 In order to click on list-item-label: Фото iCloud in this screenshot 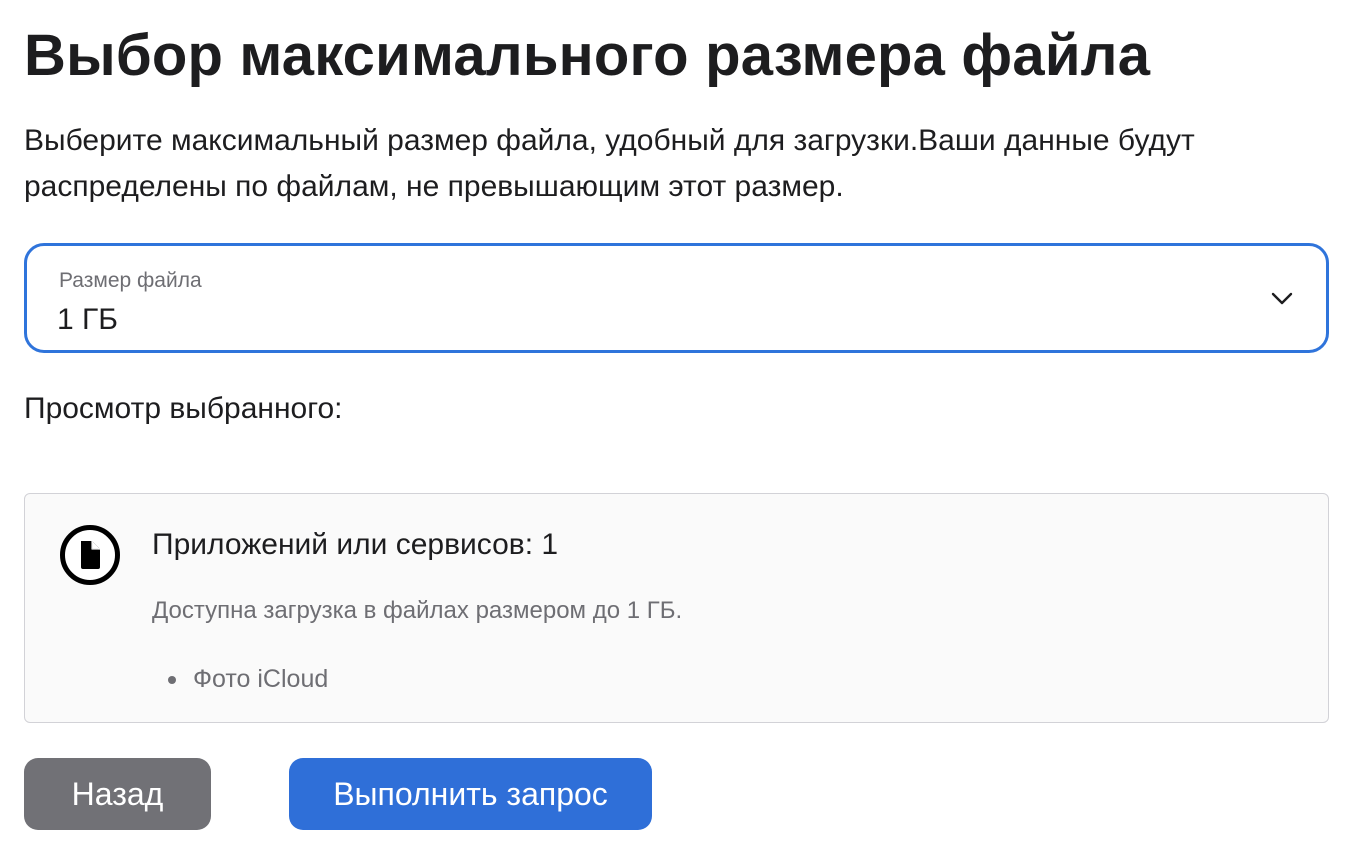, I will do `click(261, 679)`.